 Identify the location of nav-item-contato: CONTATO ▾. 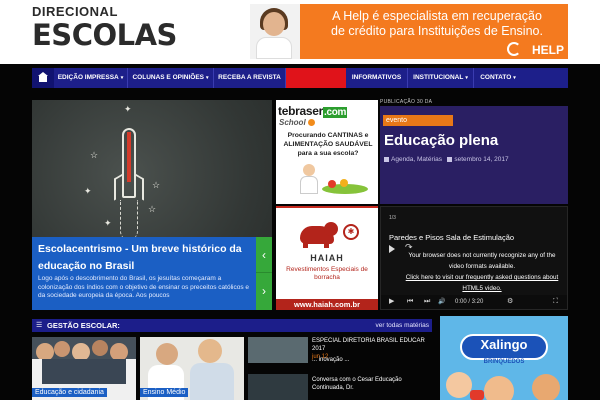
(498, 78).